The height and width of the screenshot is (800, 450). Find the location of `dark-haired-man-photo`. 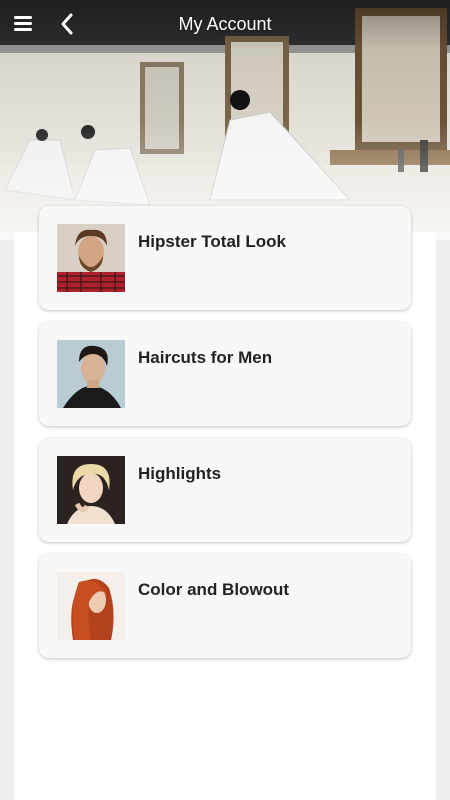

dark-haired-man-photo is located at coordinates (91, 374).